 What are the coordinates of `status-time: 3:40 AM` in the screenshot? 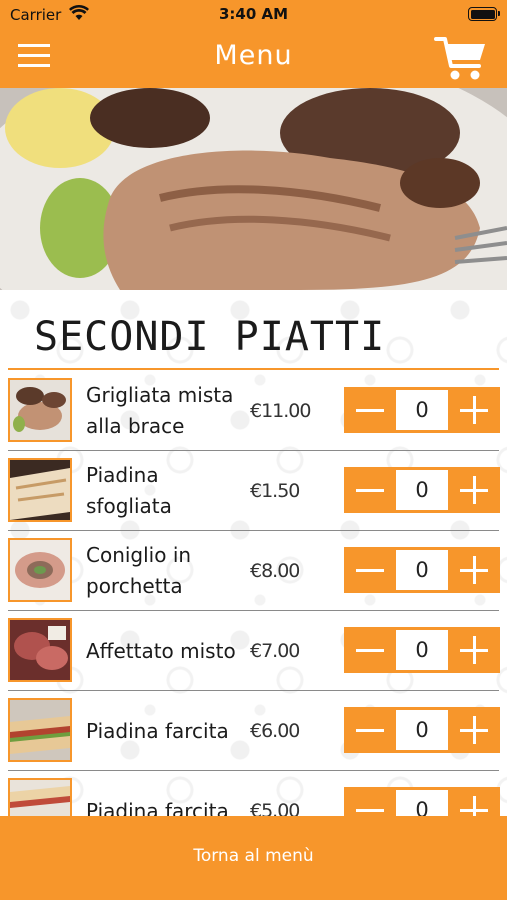 It's located at (253, 14).